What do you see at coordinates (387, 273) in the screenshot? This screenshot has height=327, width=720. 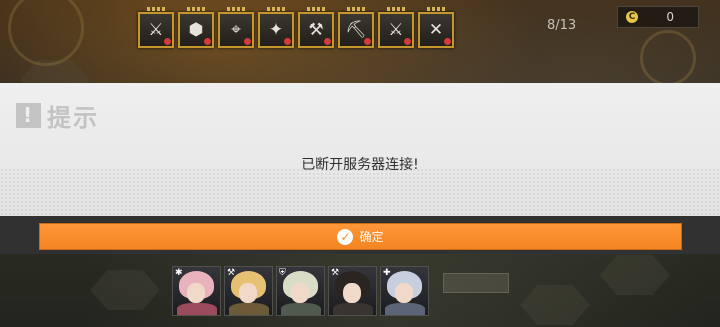 I see `class-icon: ✚` at bounding box center [387, 273].